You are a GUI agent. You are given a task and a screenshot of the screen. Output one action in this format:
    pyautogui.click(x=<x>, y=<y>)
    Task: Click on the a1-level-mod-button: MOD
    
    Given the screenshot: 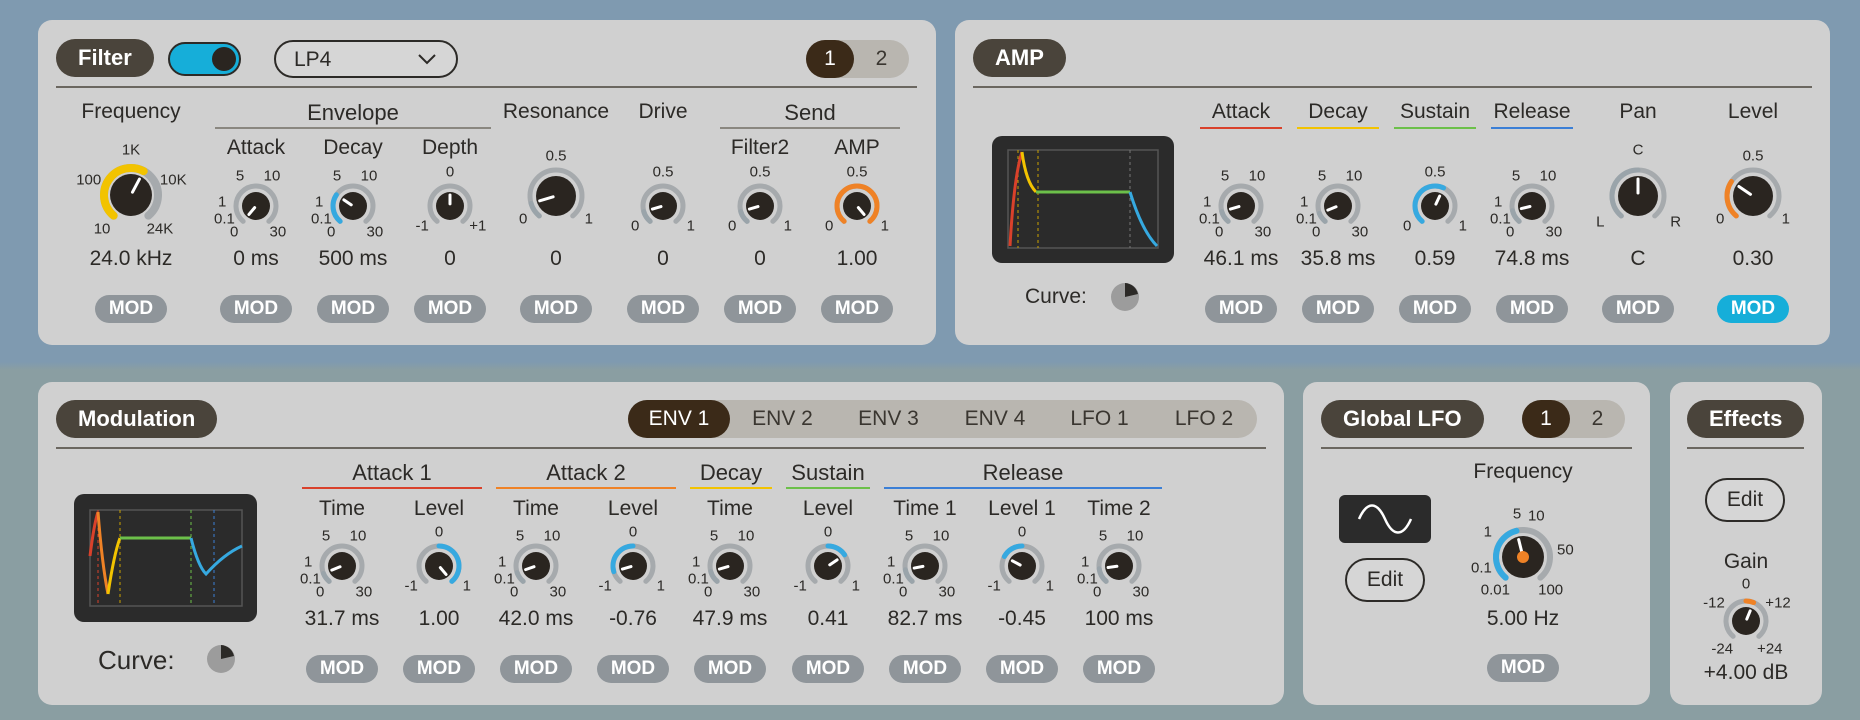 What is the action you would take?
    pyautogui.click(x=439, y=669)
    